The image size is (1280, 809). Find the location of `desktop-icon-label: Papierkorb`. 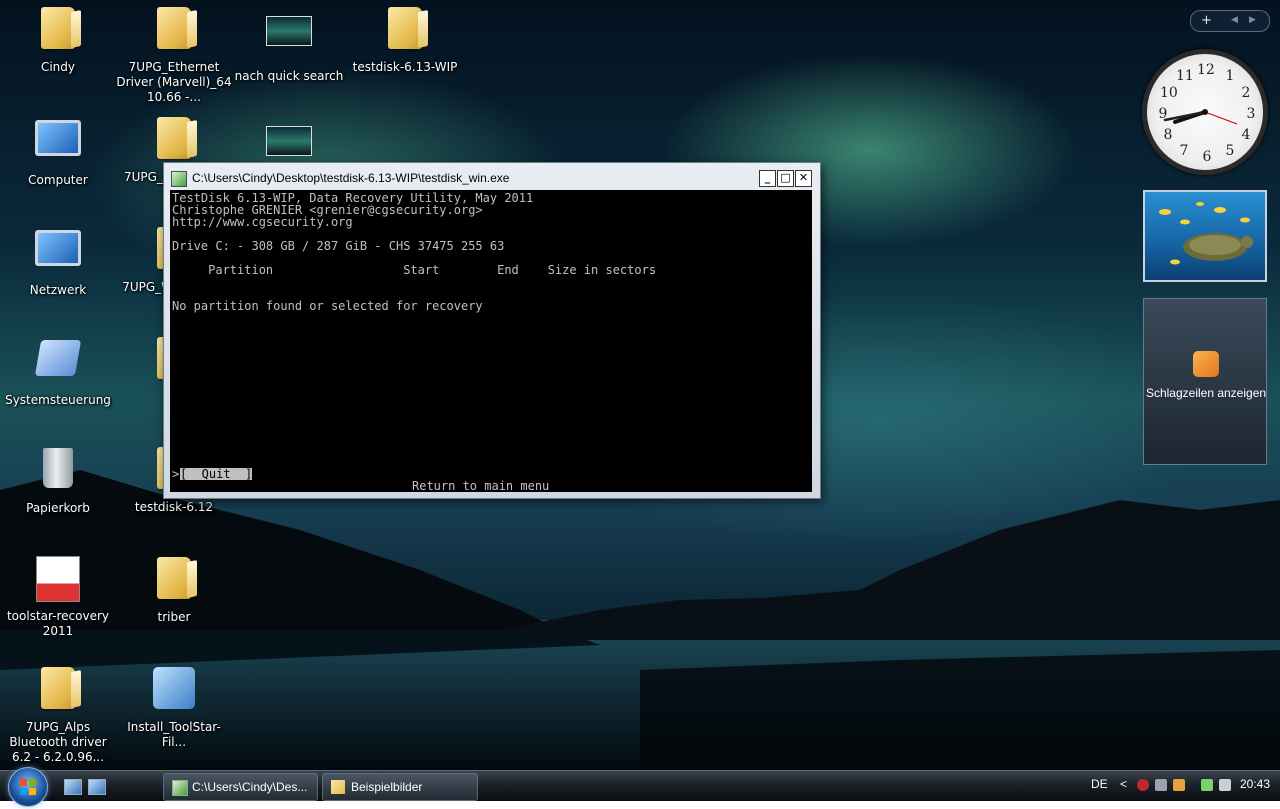

desktop-icon-label: Papierkorb is located at coordinates (58, 508).